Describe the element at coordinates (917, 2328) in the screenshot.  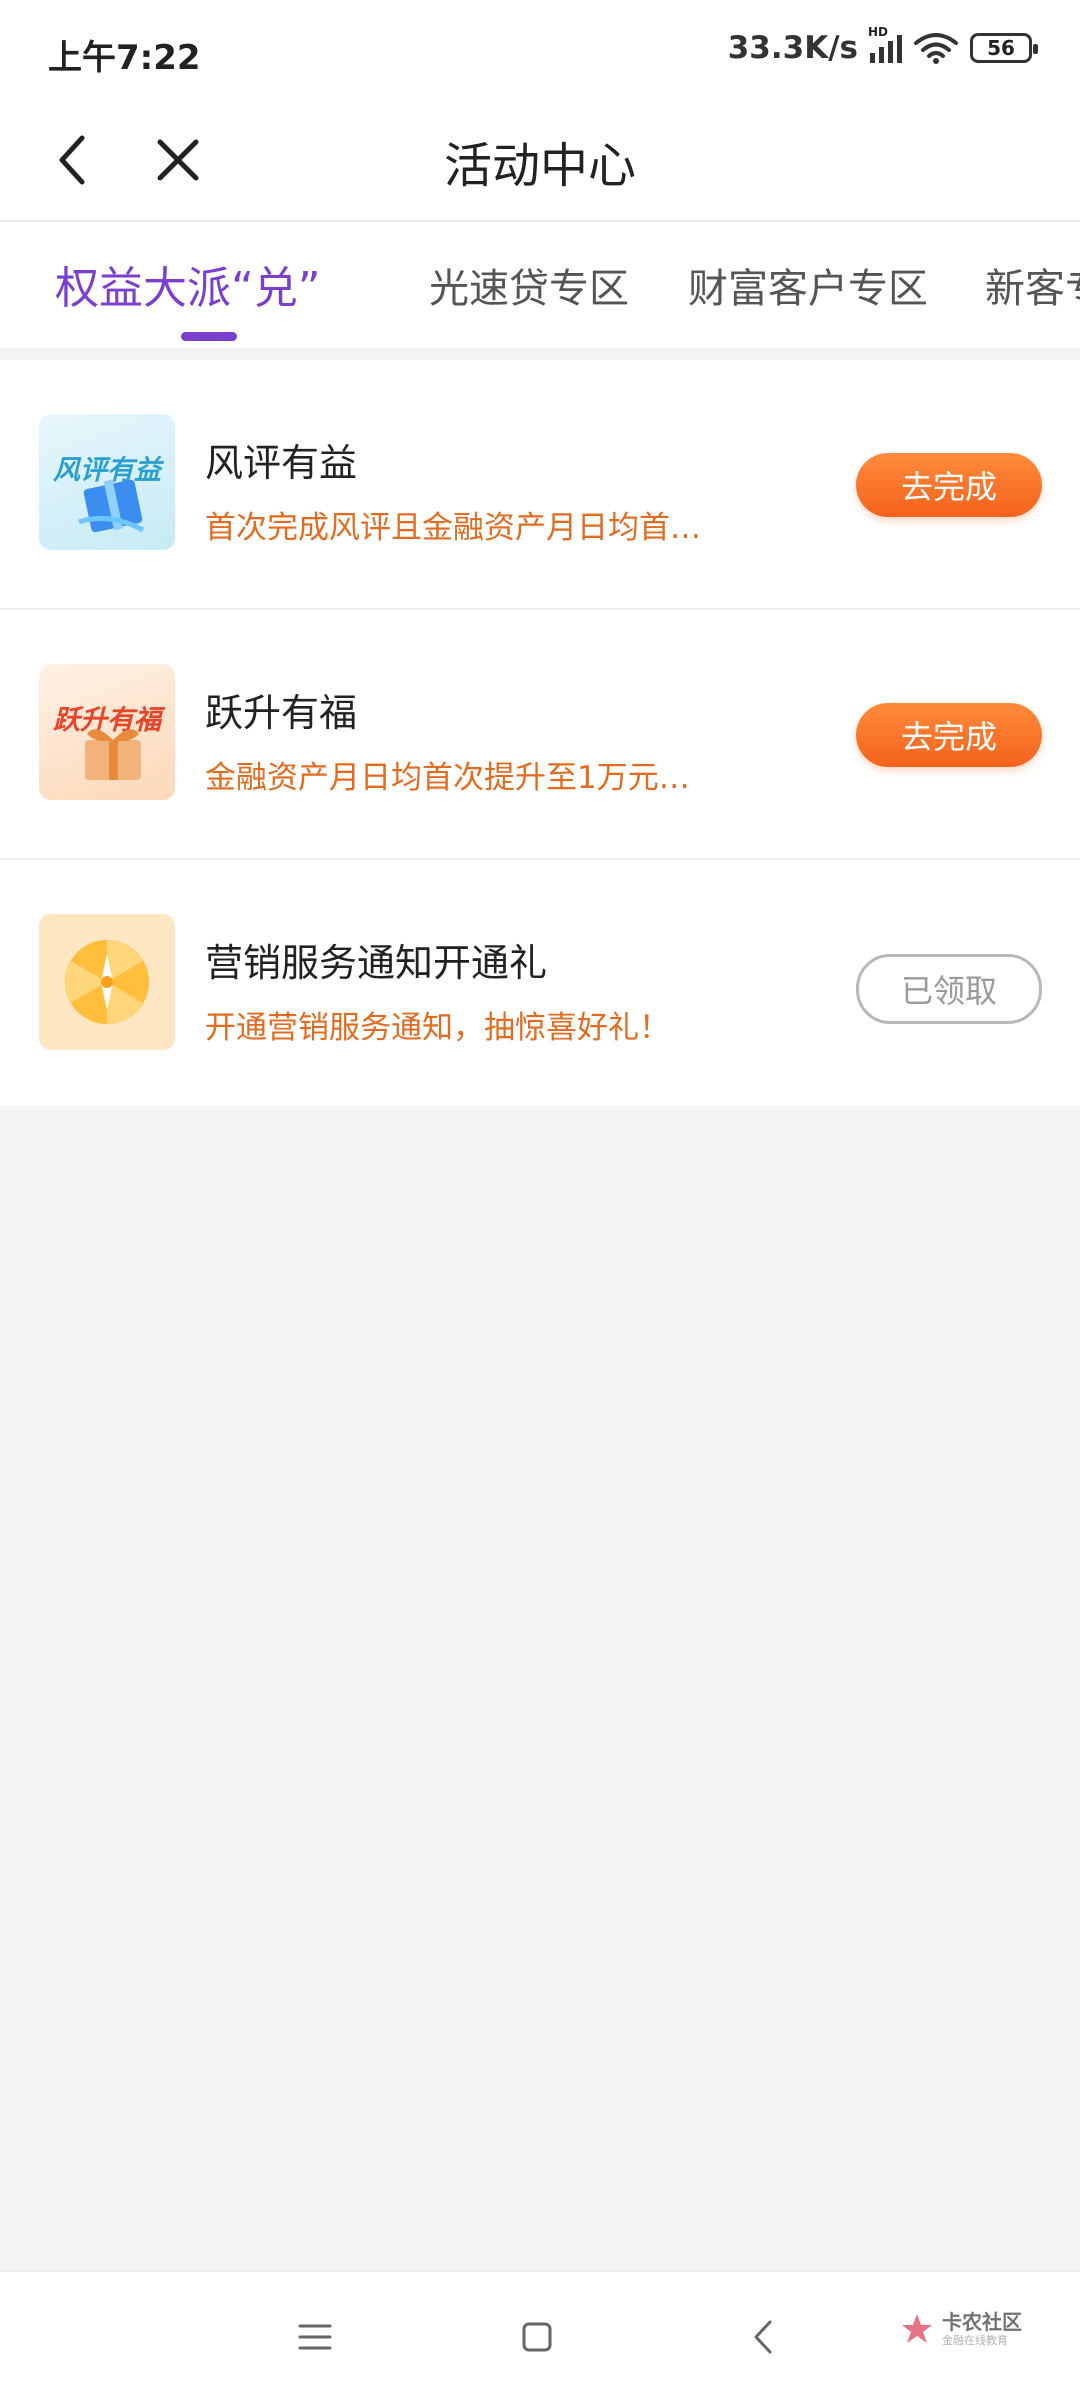
I see `watermark-logo-icon` at that location.